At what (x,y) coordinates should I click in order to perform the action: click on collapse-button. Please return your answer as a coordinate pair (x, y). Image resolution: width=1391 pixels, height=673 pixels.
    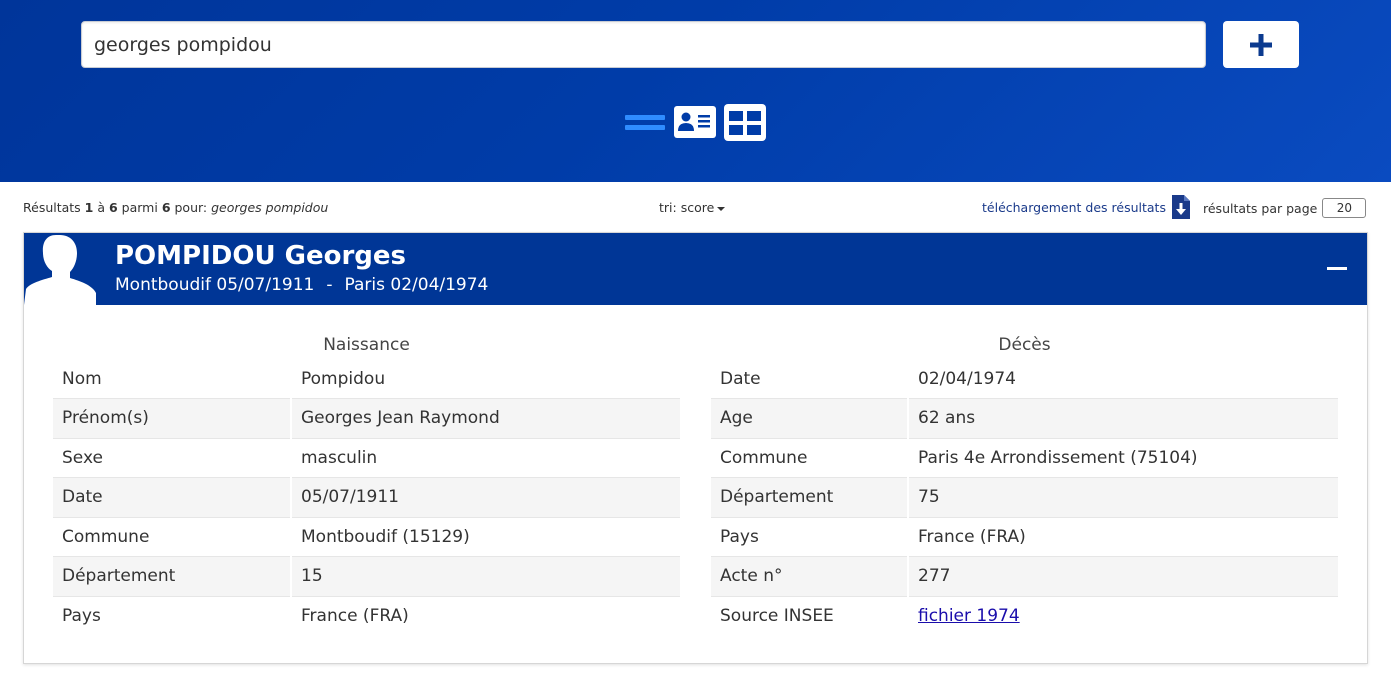
    Looking at the image, I should click on (1337, 268).